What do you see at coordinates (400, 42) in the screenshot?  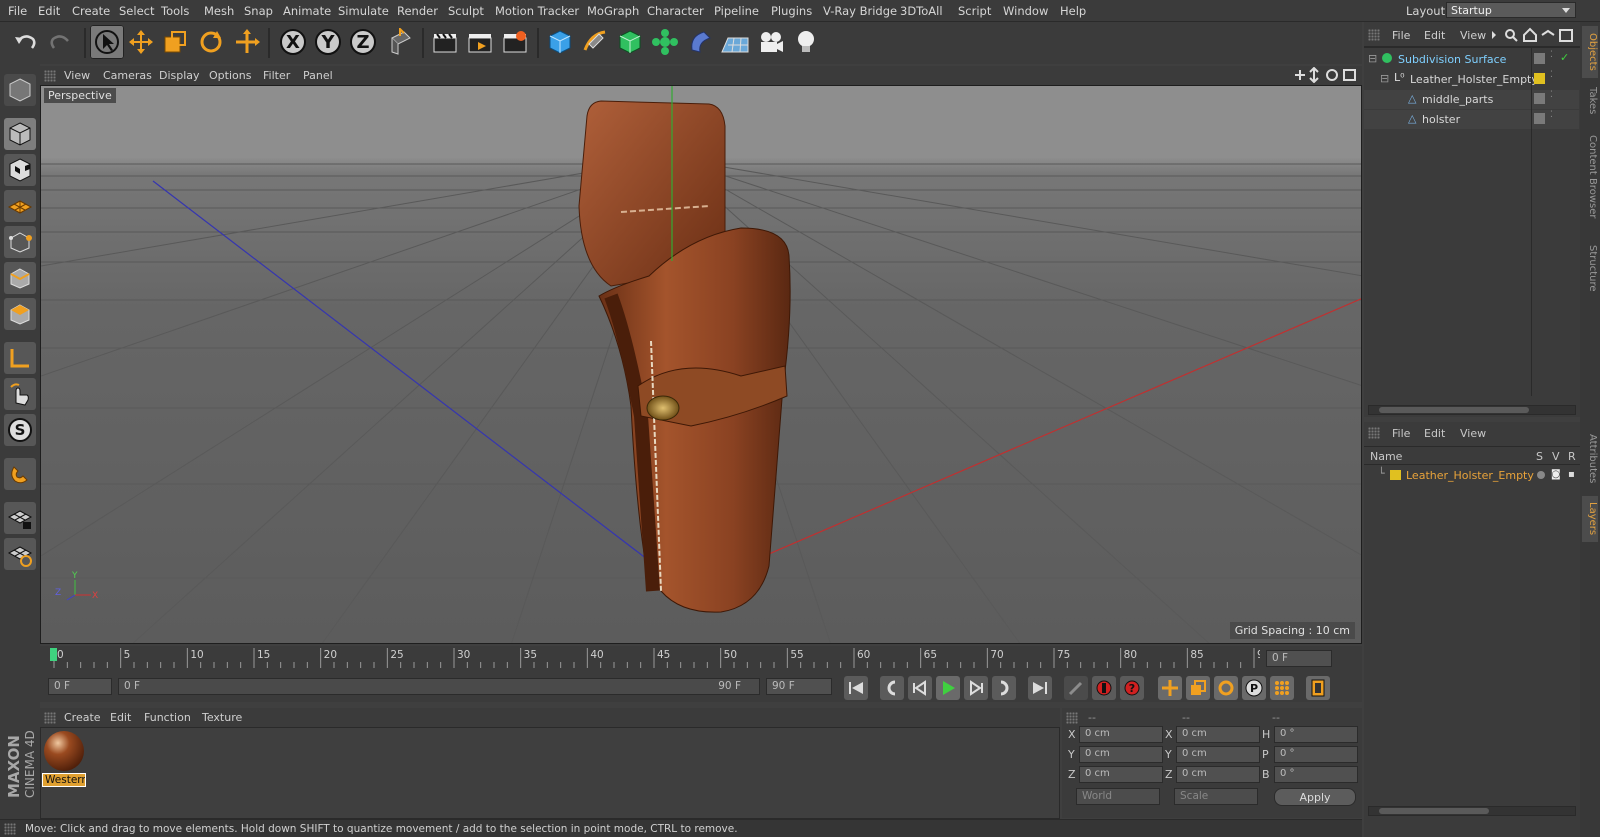 I see `coordinate-system-button` at bounding box center [400, 42].